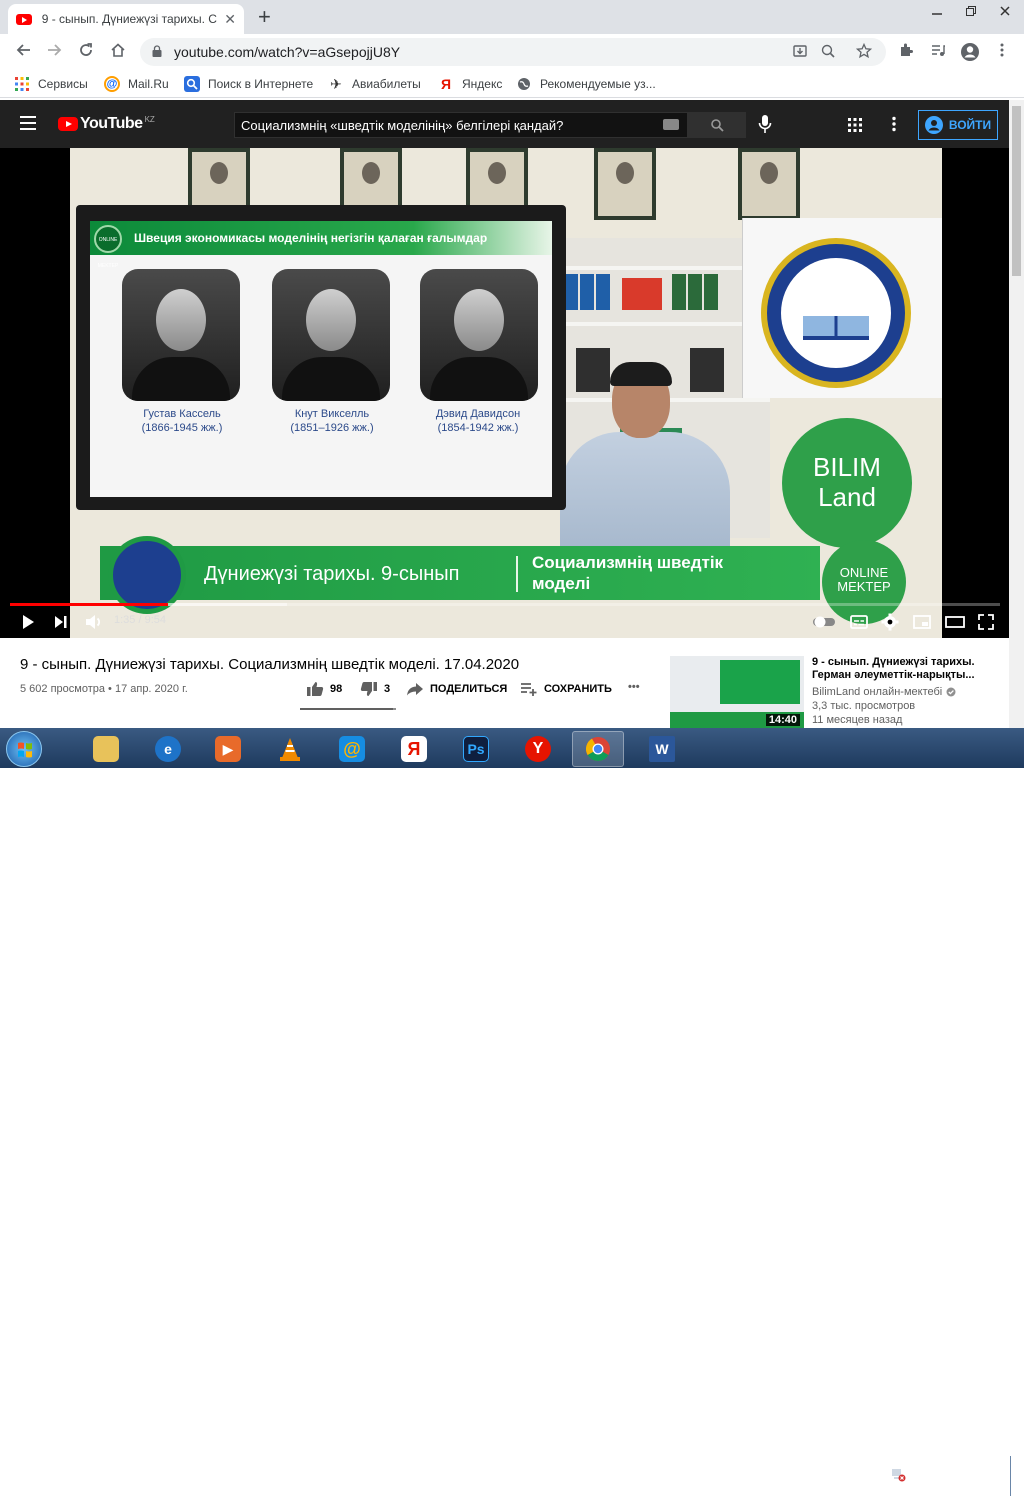 Image resolution: width=1024 pixels, height=1496 pixels. I want to click on taskbar-mailru-agent: @, so click(352, 749).